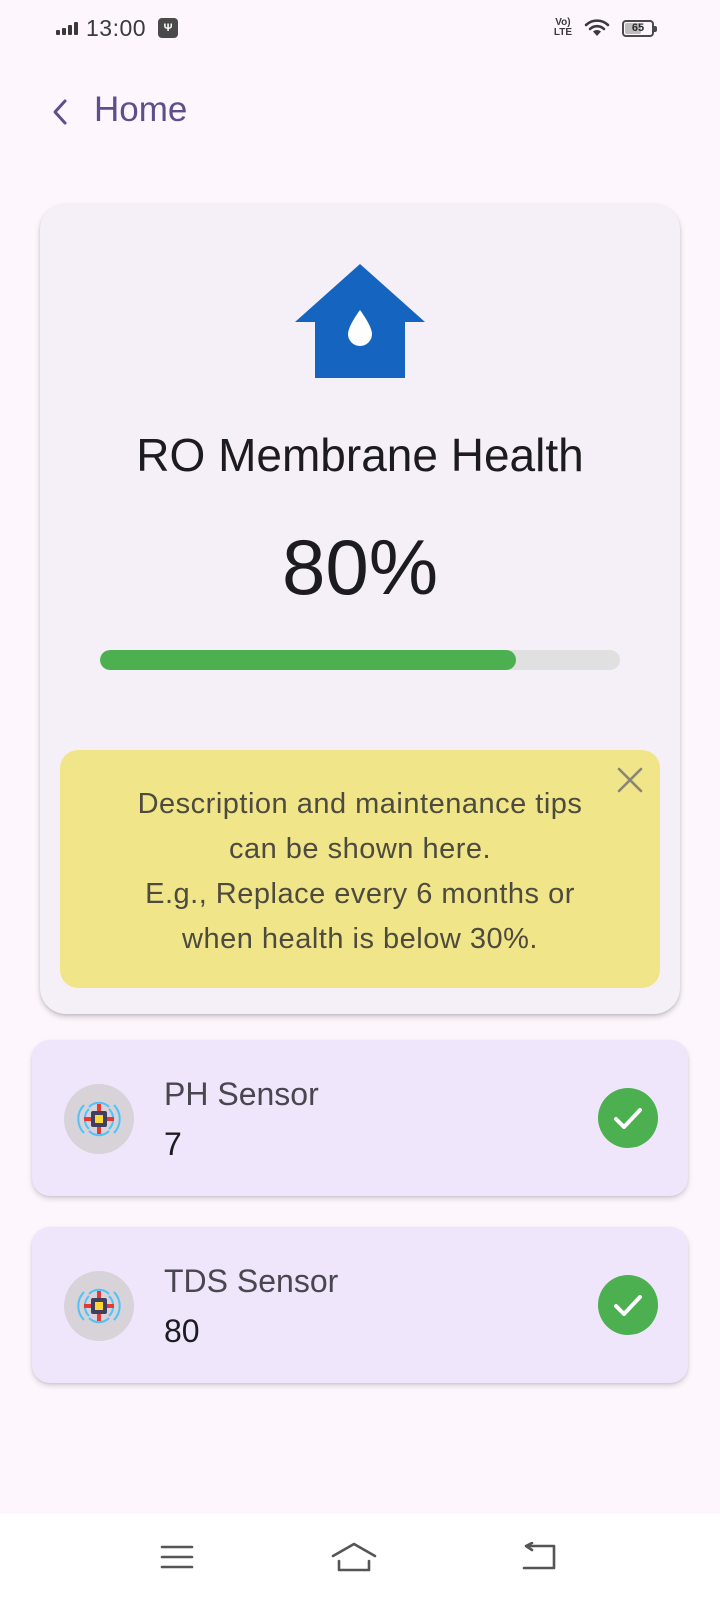 Image resolution: width=720 pixels, height=1600 pixels. Describe the element at coordinates (360, 28) in the screenshot. I see `status-bar: 13:00 Ψ Vo) LTE 65` at that location.